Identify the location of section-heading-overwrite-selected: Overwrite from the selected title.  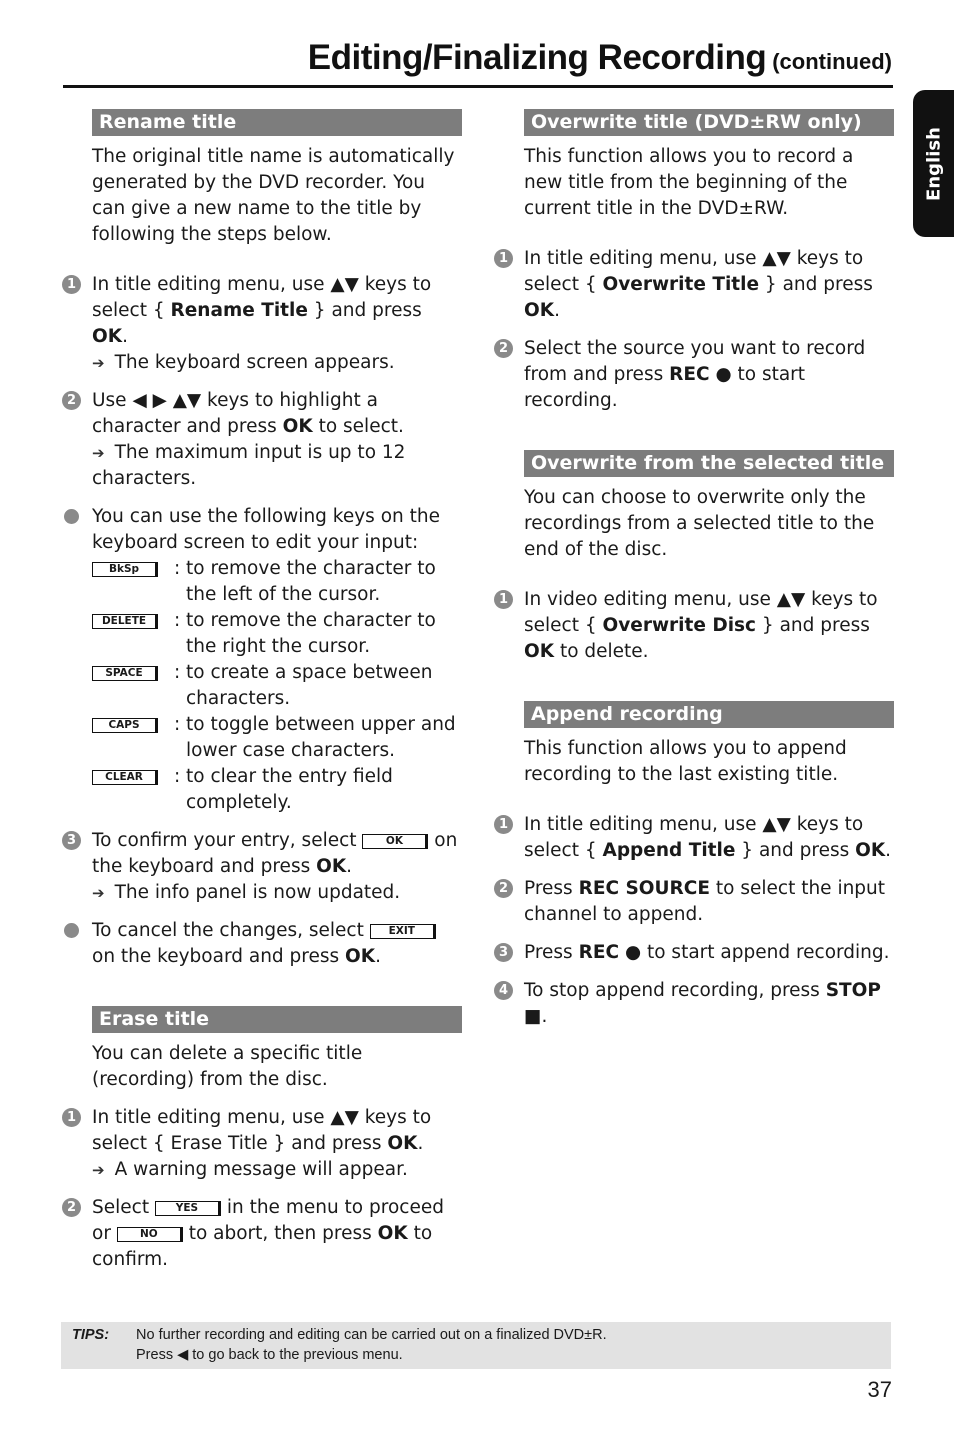
(709, 463).